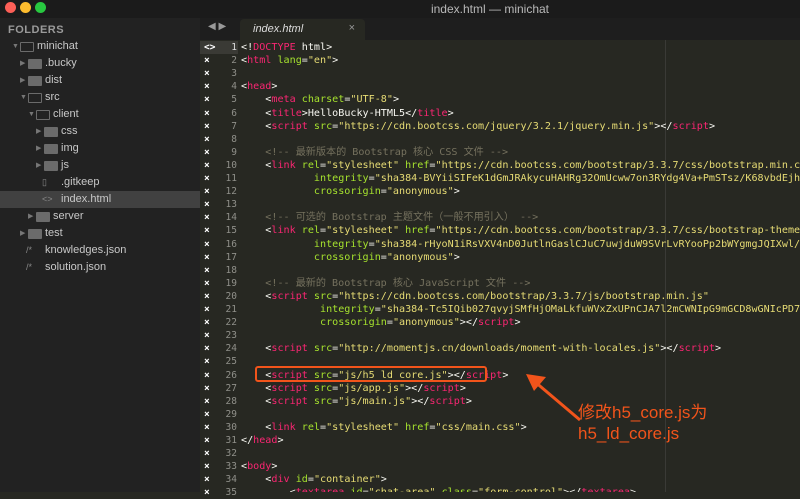  I want to click on sidebar-item-minichat: ▼minichat, so click(100, 46).